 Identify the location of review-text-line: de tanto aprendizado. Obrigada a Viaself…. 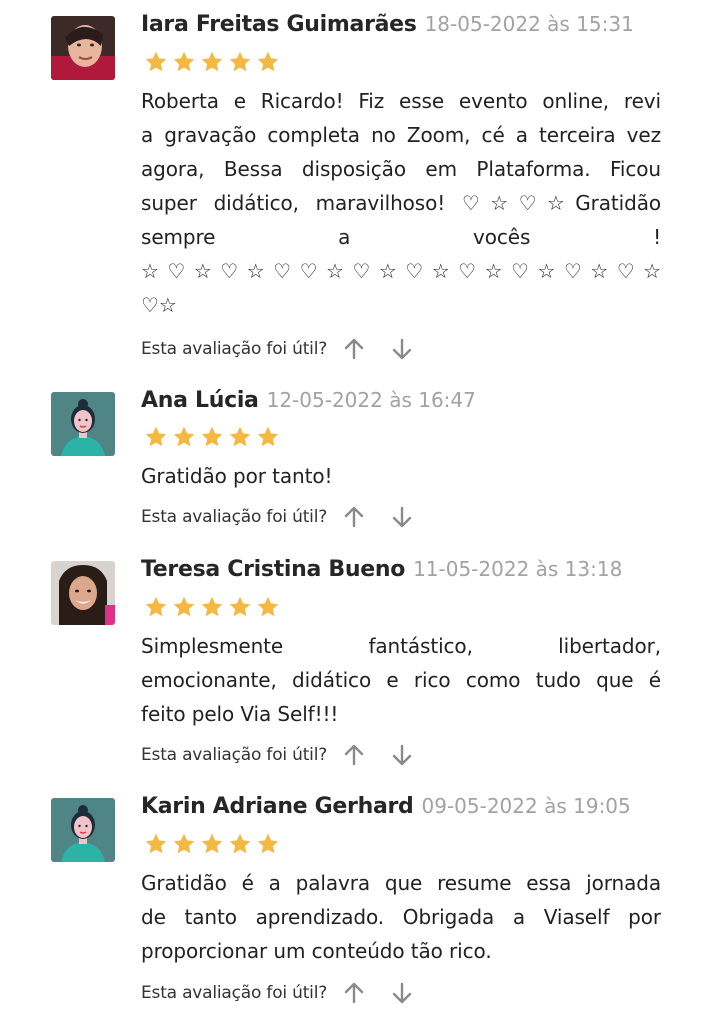
(401, 917).